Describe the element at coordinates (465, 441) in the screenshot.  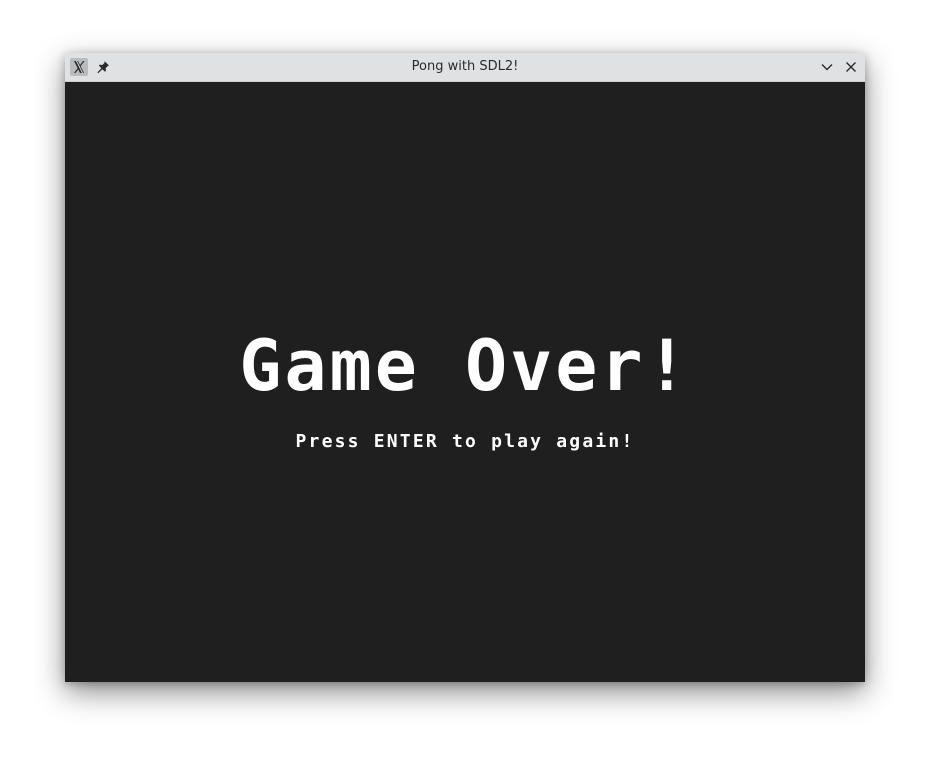
I see `play-again-prompt: Press ENTER to play again!` at that location.